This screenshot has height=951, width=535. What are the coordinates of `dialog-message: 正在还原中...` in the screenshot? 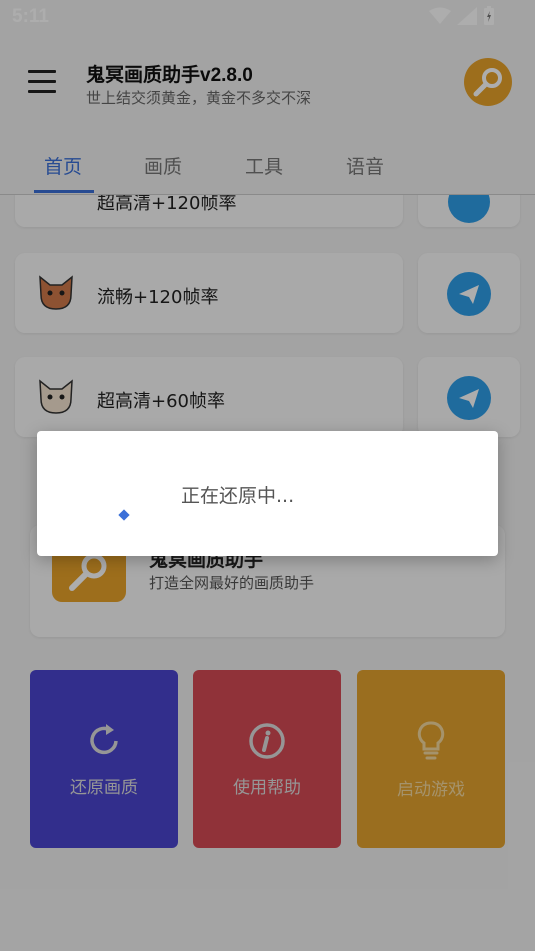 It's located at (238, 496).